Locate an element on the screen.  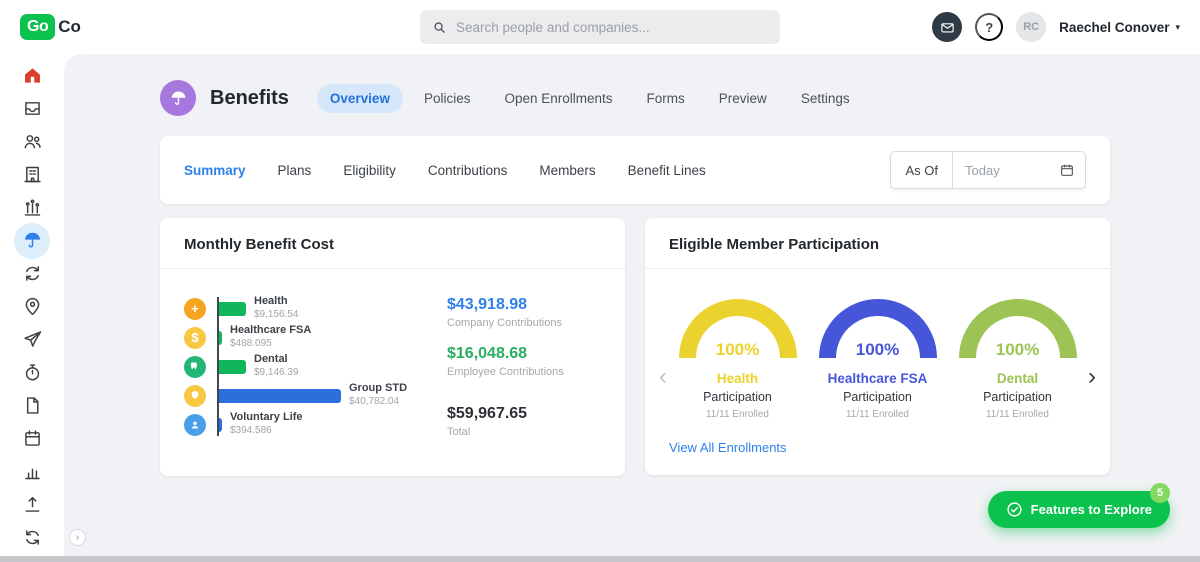
cost-row-voluntary-life: Voluntary Life $394.586 is located at coordinates (295, 424).